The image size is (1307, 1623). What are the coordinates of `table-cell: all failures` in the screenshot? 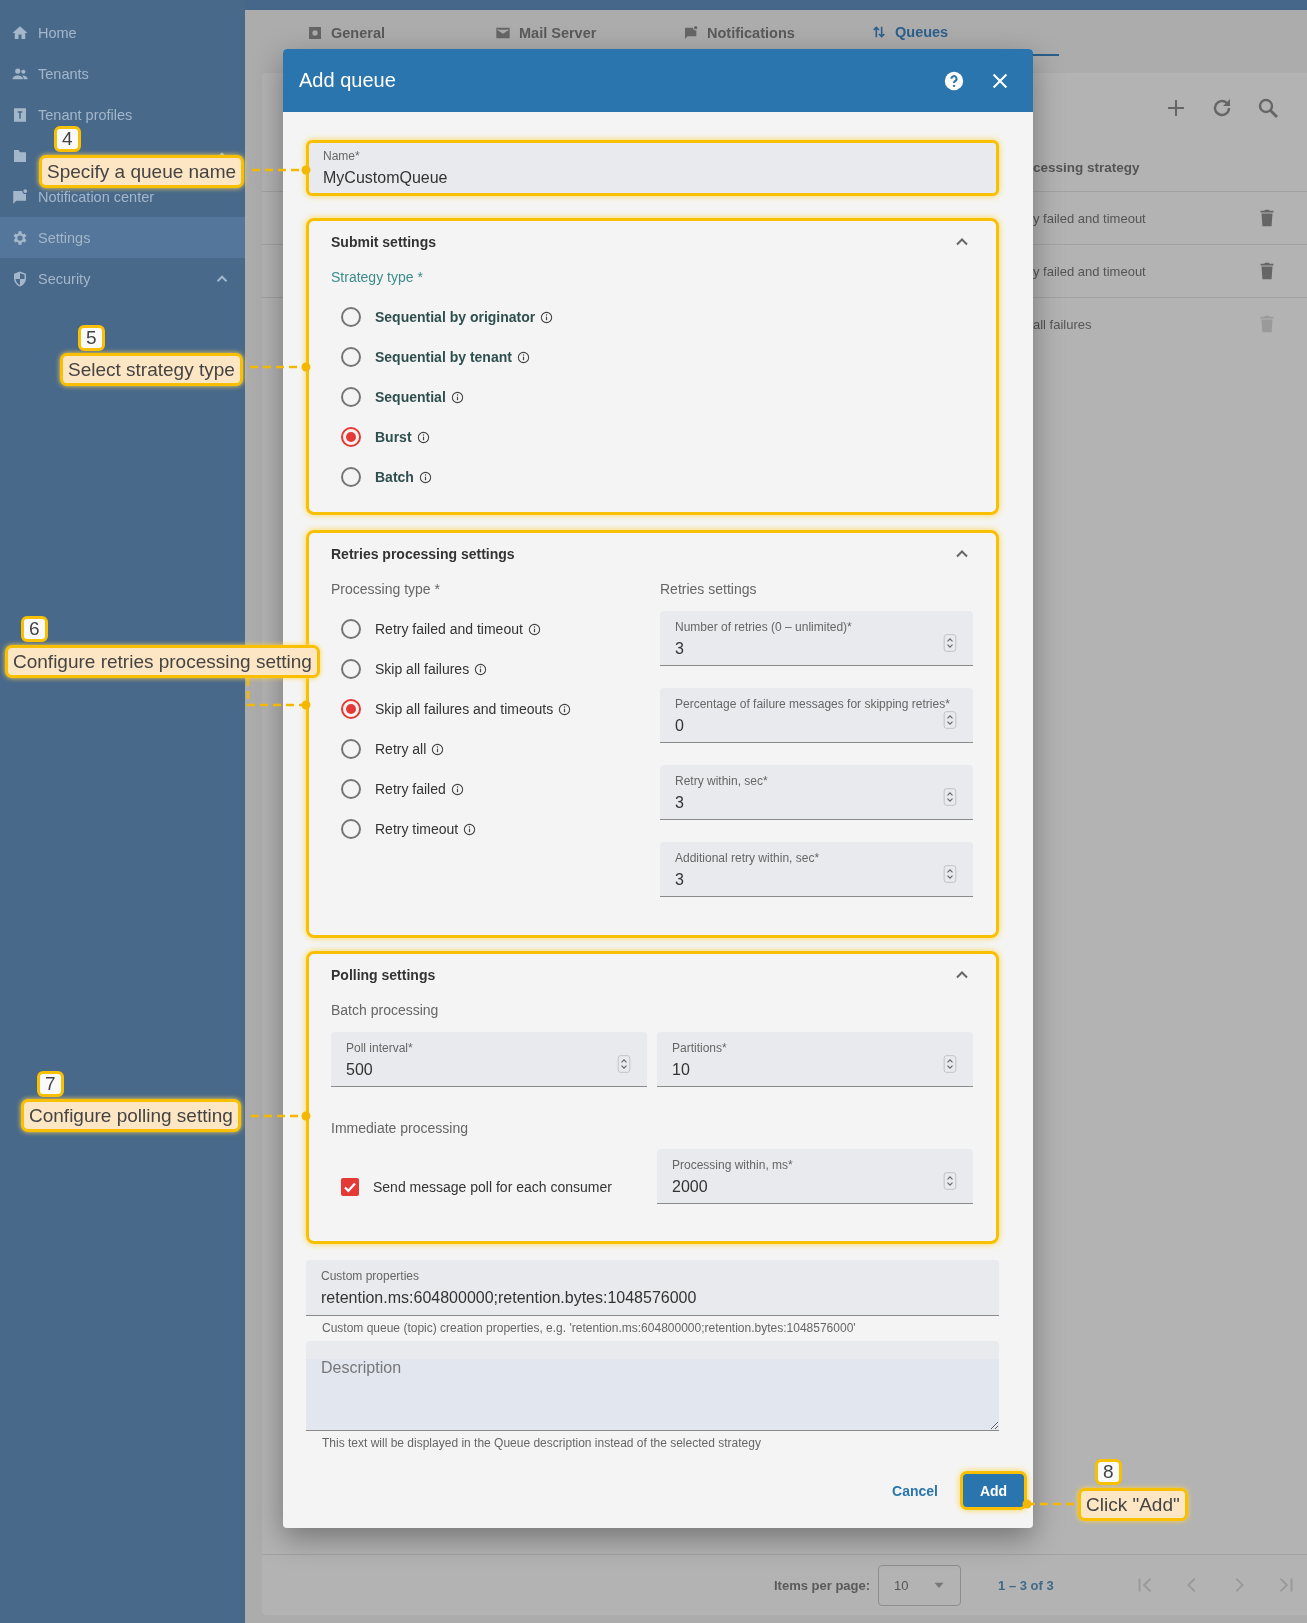 It's located at (1062, 324).